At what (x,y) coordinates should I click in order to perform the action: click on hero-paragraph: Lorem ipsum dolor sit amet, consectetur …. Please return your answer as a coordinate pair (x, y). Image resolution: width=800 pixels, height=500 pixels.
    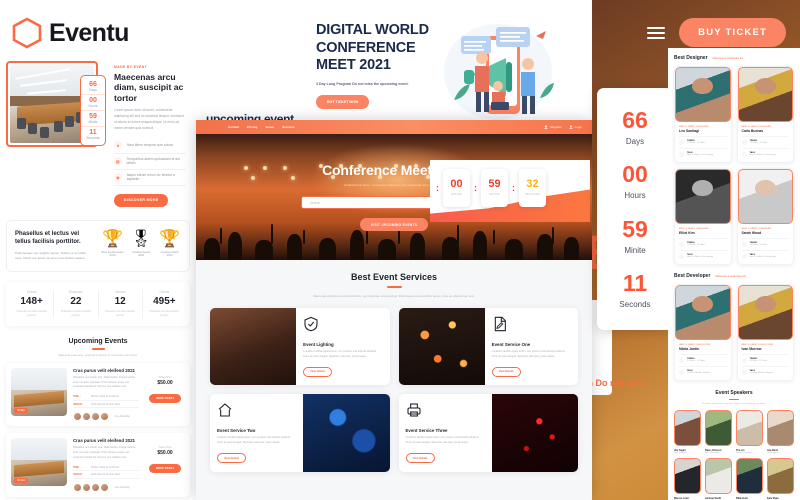
    Looking at the image, I should click on (149, 119).